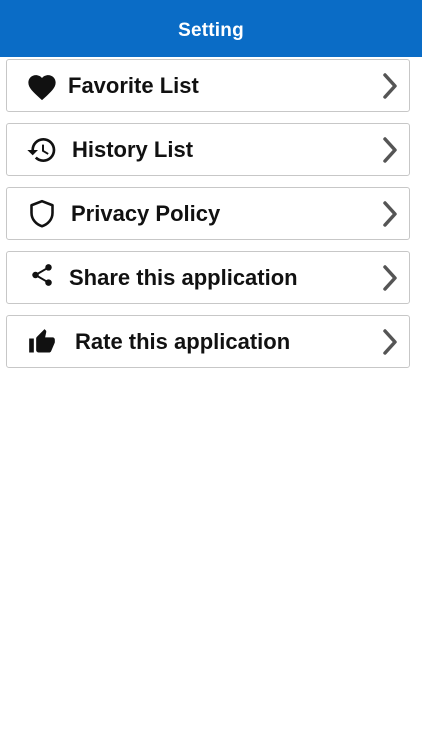 This screenshot has width=422, height=750. What do you see at coordinates (42, 214) in the screenshot?
I see `shield-icon` at bounding box center [42, 214].